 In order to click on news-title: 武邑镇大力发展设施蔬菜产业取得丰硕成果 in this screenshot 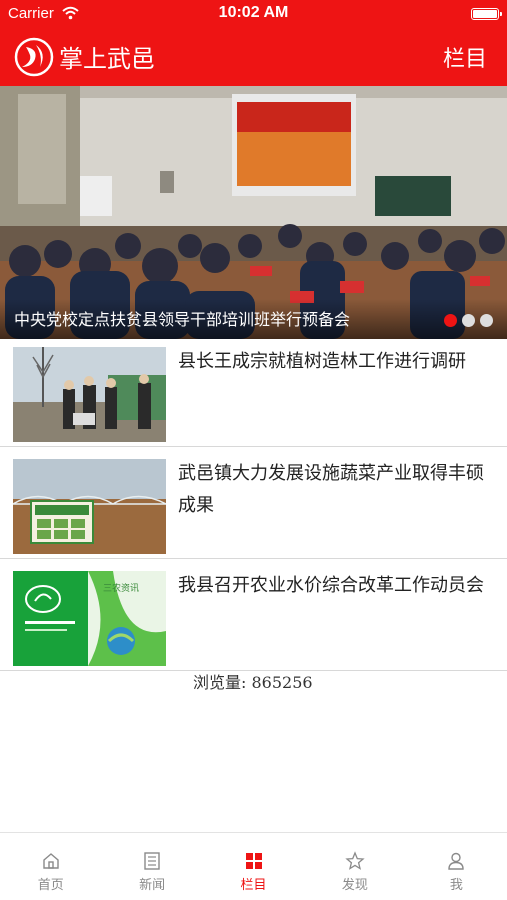, I will do `click(337, 490)`.